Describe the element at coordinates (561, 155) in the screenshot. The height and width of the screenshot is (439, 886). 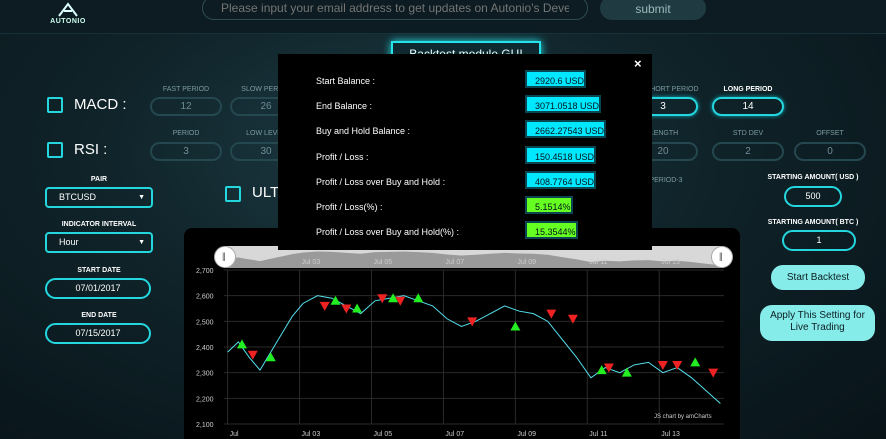
I see `profit-loss-value: 150.4518 USD` at that location.